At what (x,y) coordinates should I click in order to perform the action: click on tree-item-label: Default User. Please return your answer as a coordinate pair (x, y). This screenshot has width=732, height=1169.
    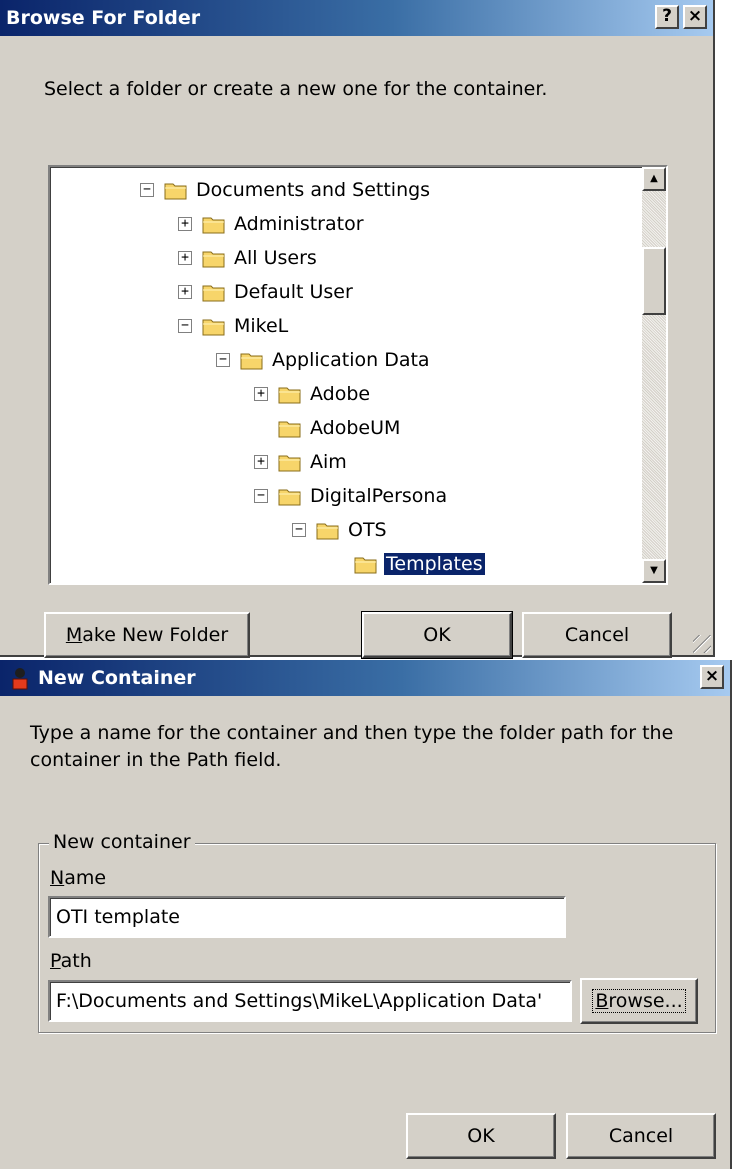
    Looking at the image, I should click on (293, 292).